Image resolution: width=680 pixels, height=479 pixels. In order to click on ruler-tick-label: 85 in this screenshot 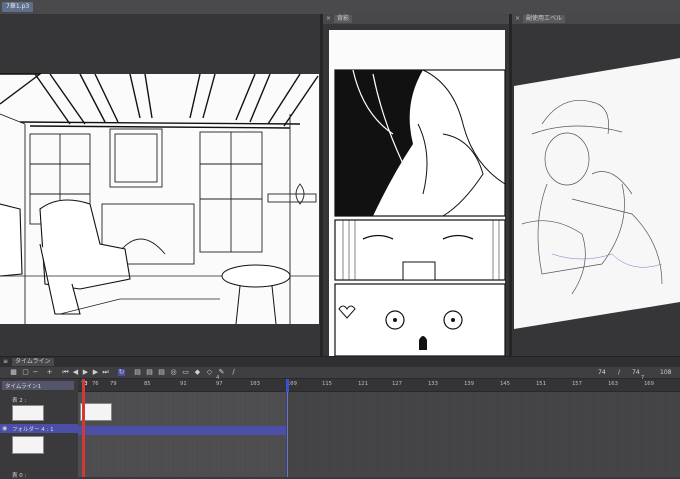, I will do `click(147, 384)`.